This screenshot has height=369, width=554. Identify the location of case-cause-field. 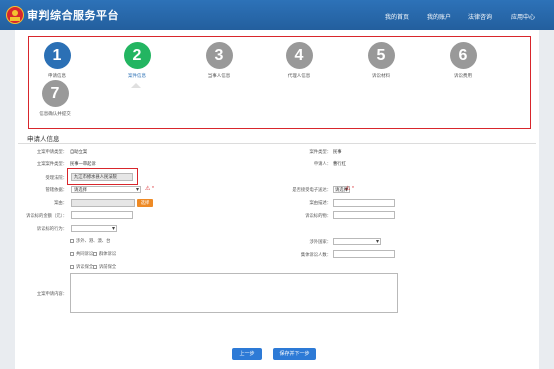
(103, 203).